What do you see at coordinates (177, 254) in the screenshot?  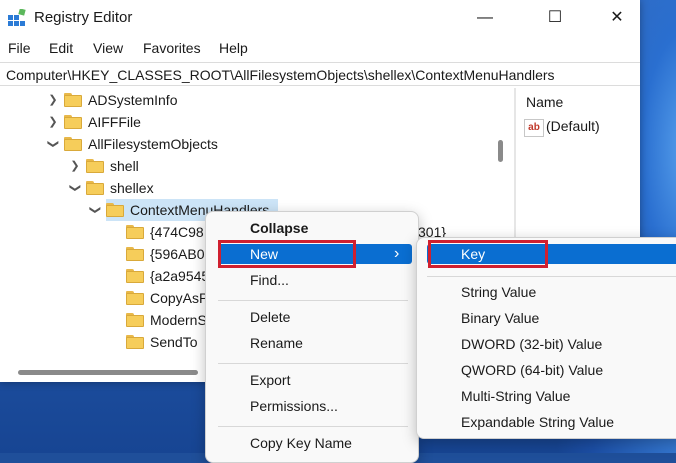 I see `tree-item-label: {596AB0` at bounding box center [177, 254].